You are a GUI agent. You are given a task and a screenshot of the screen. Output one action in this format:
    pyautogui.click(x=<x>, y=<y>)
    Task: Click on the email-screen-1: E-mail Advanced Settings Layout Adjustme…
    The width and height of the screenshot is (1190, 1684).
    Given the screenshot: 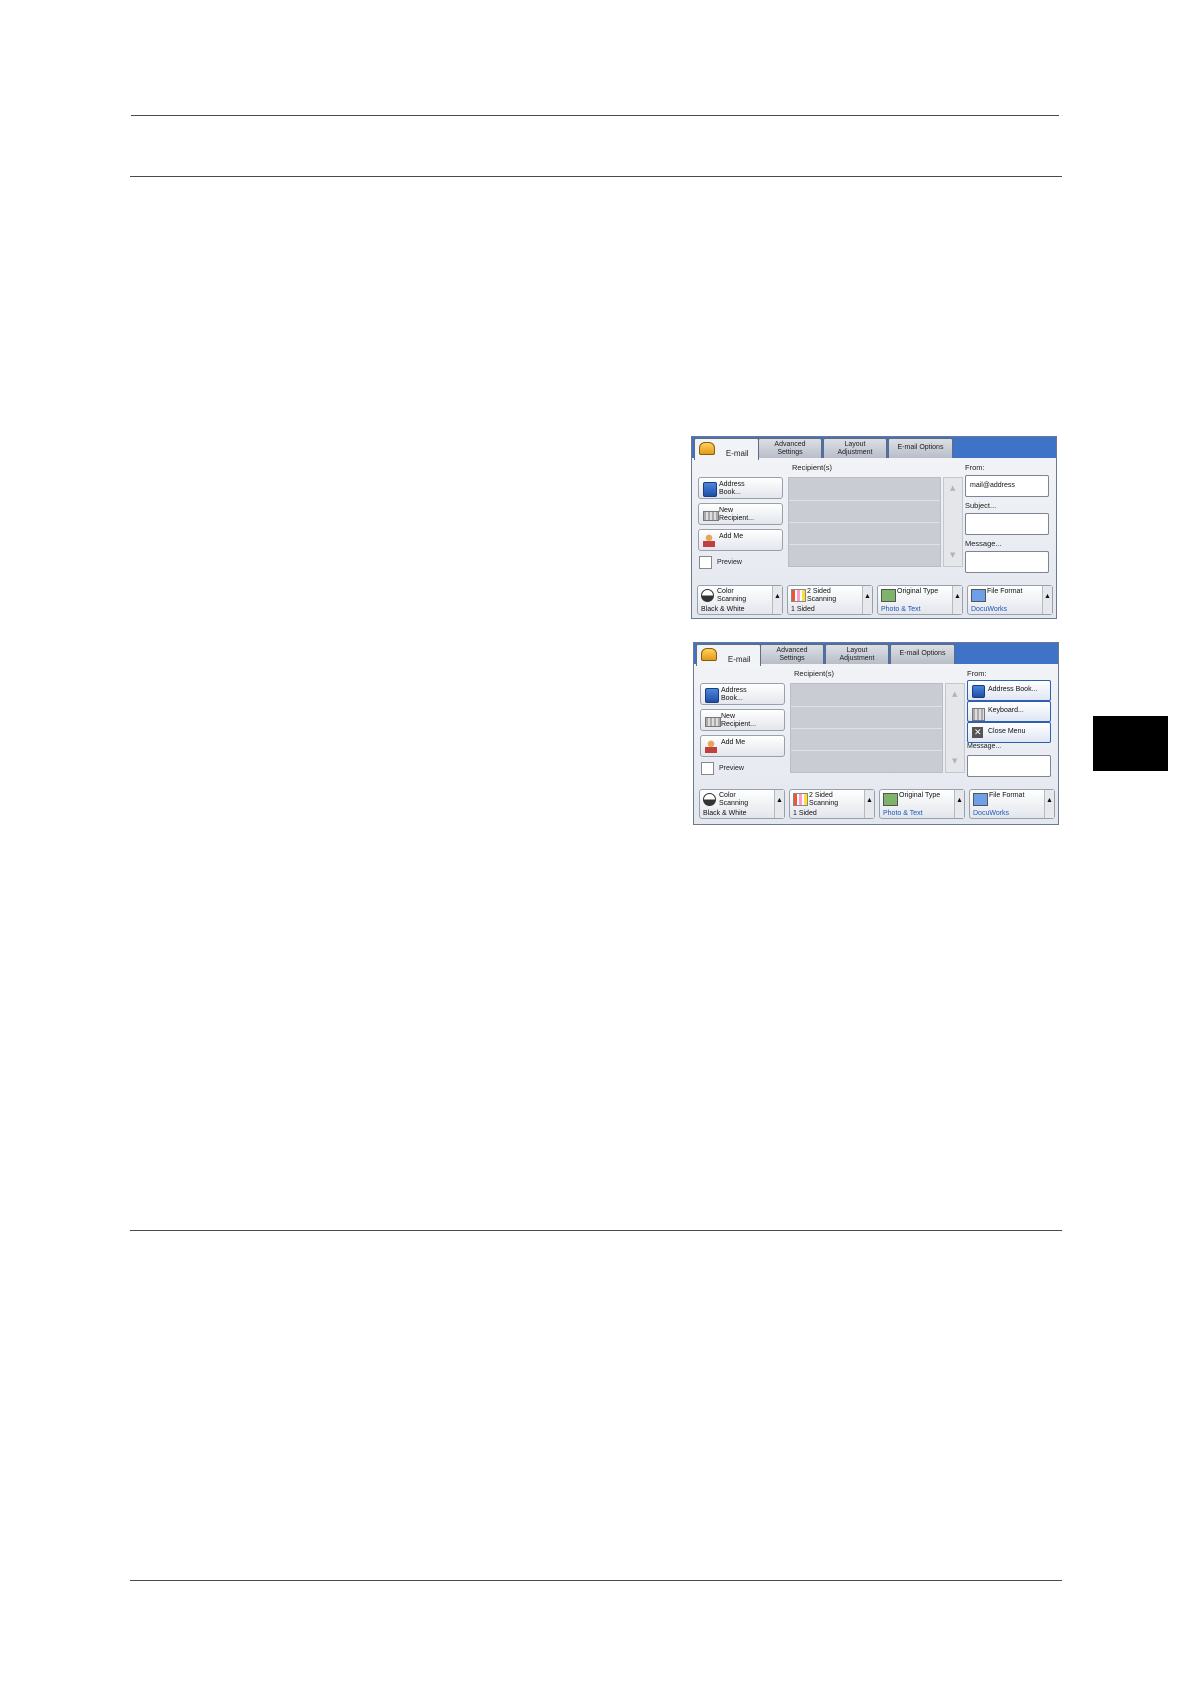 What is the action you would take?
    pyautogui.click(x=874, y=527)
    